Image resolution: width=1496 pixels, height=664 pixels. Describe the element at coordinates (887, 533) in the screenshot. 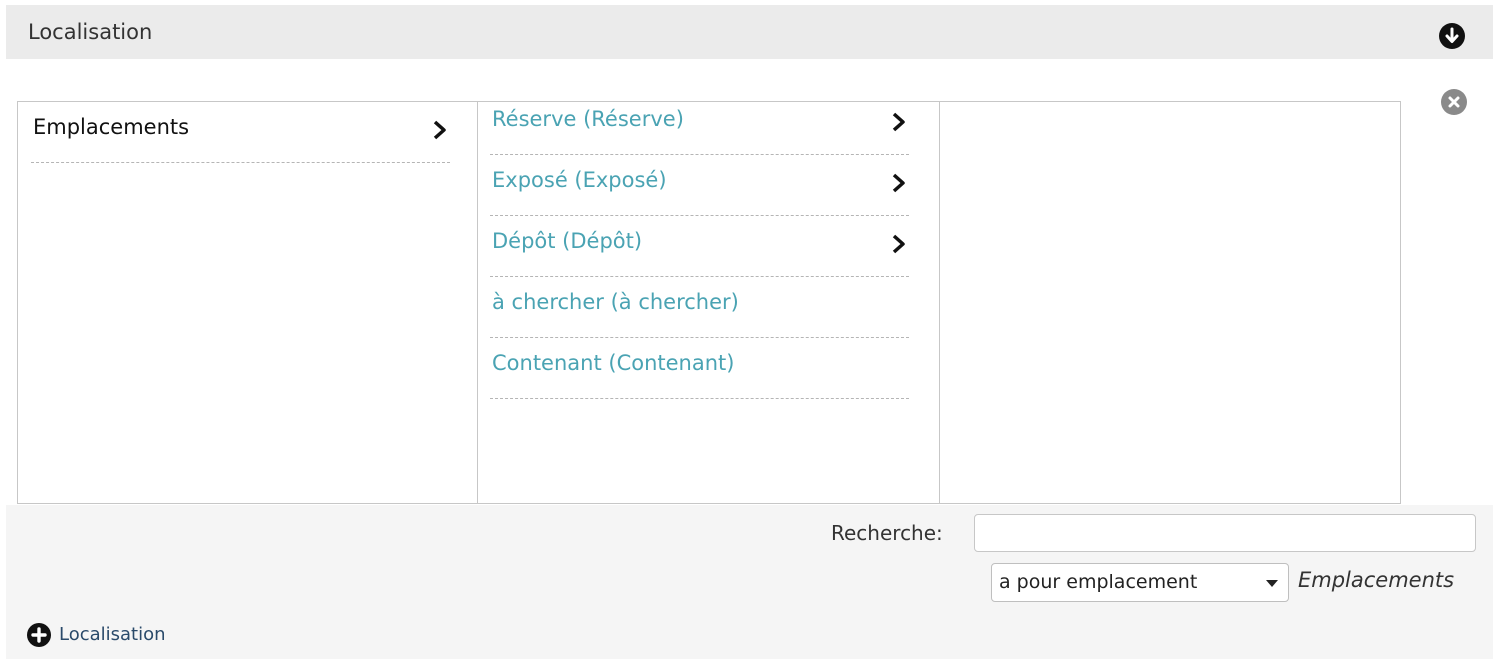

I see `search-label: Recherche:` at that location.